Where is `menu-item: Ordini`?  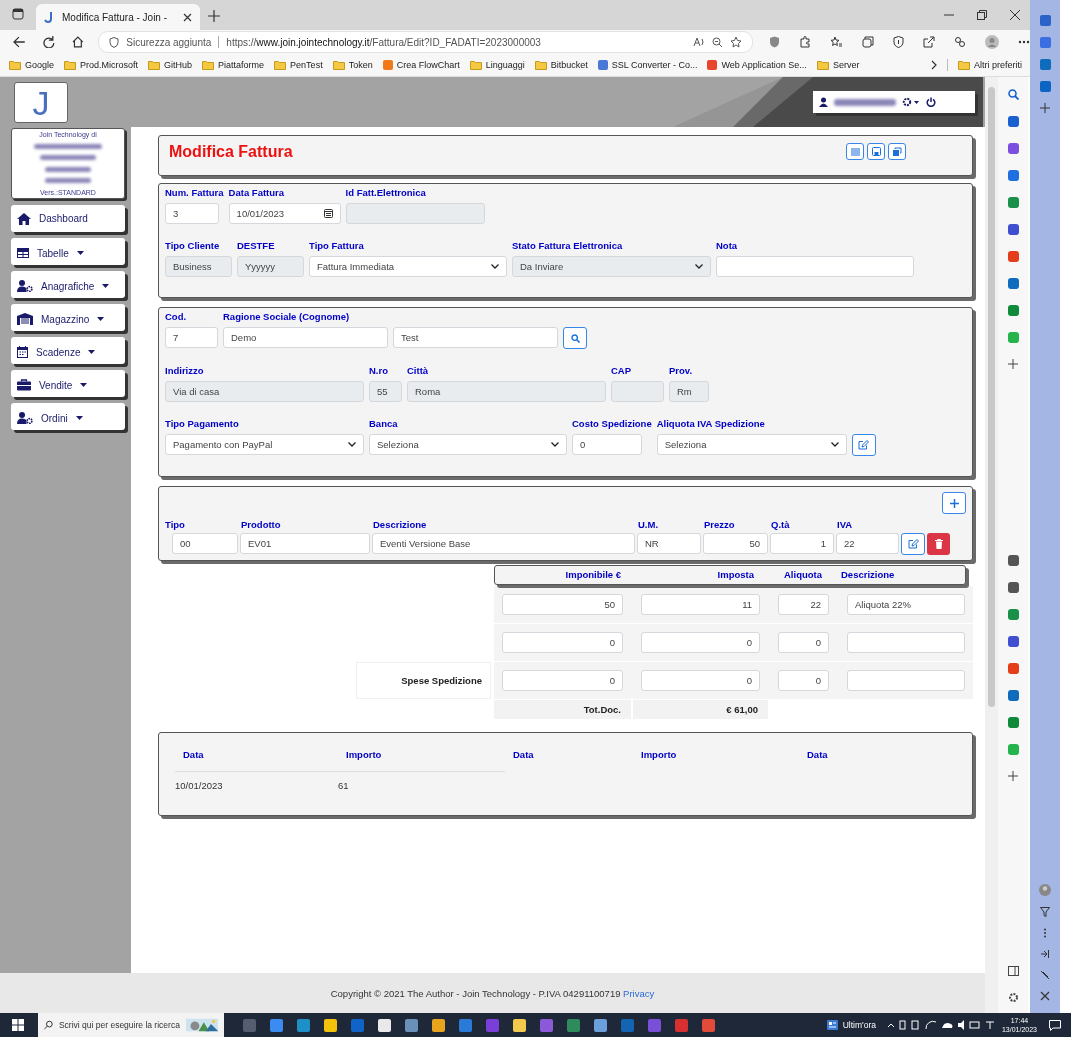 menu-item: Ordini is located at coordinates (68, 416).